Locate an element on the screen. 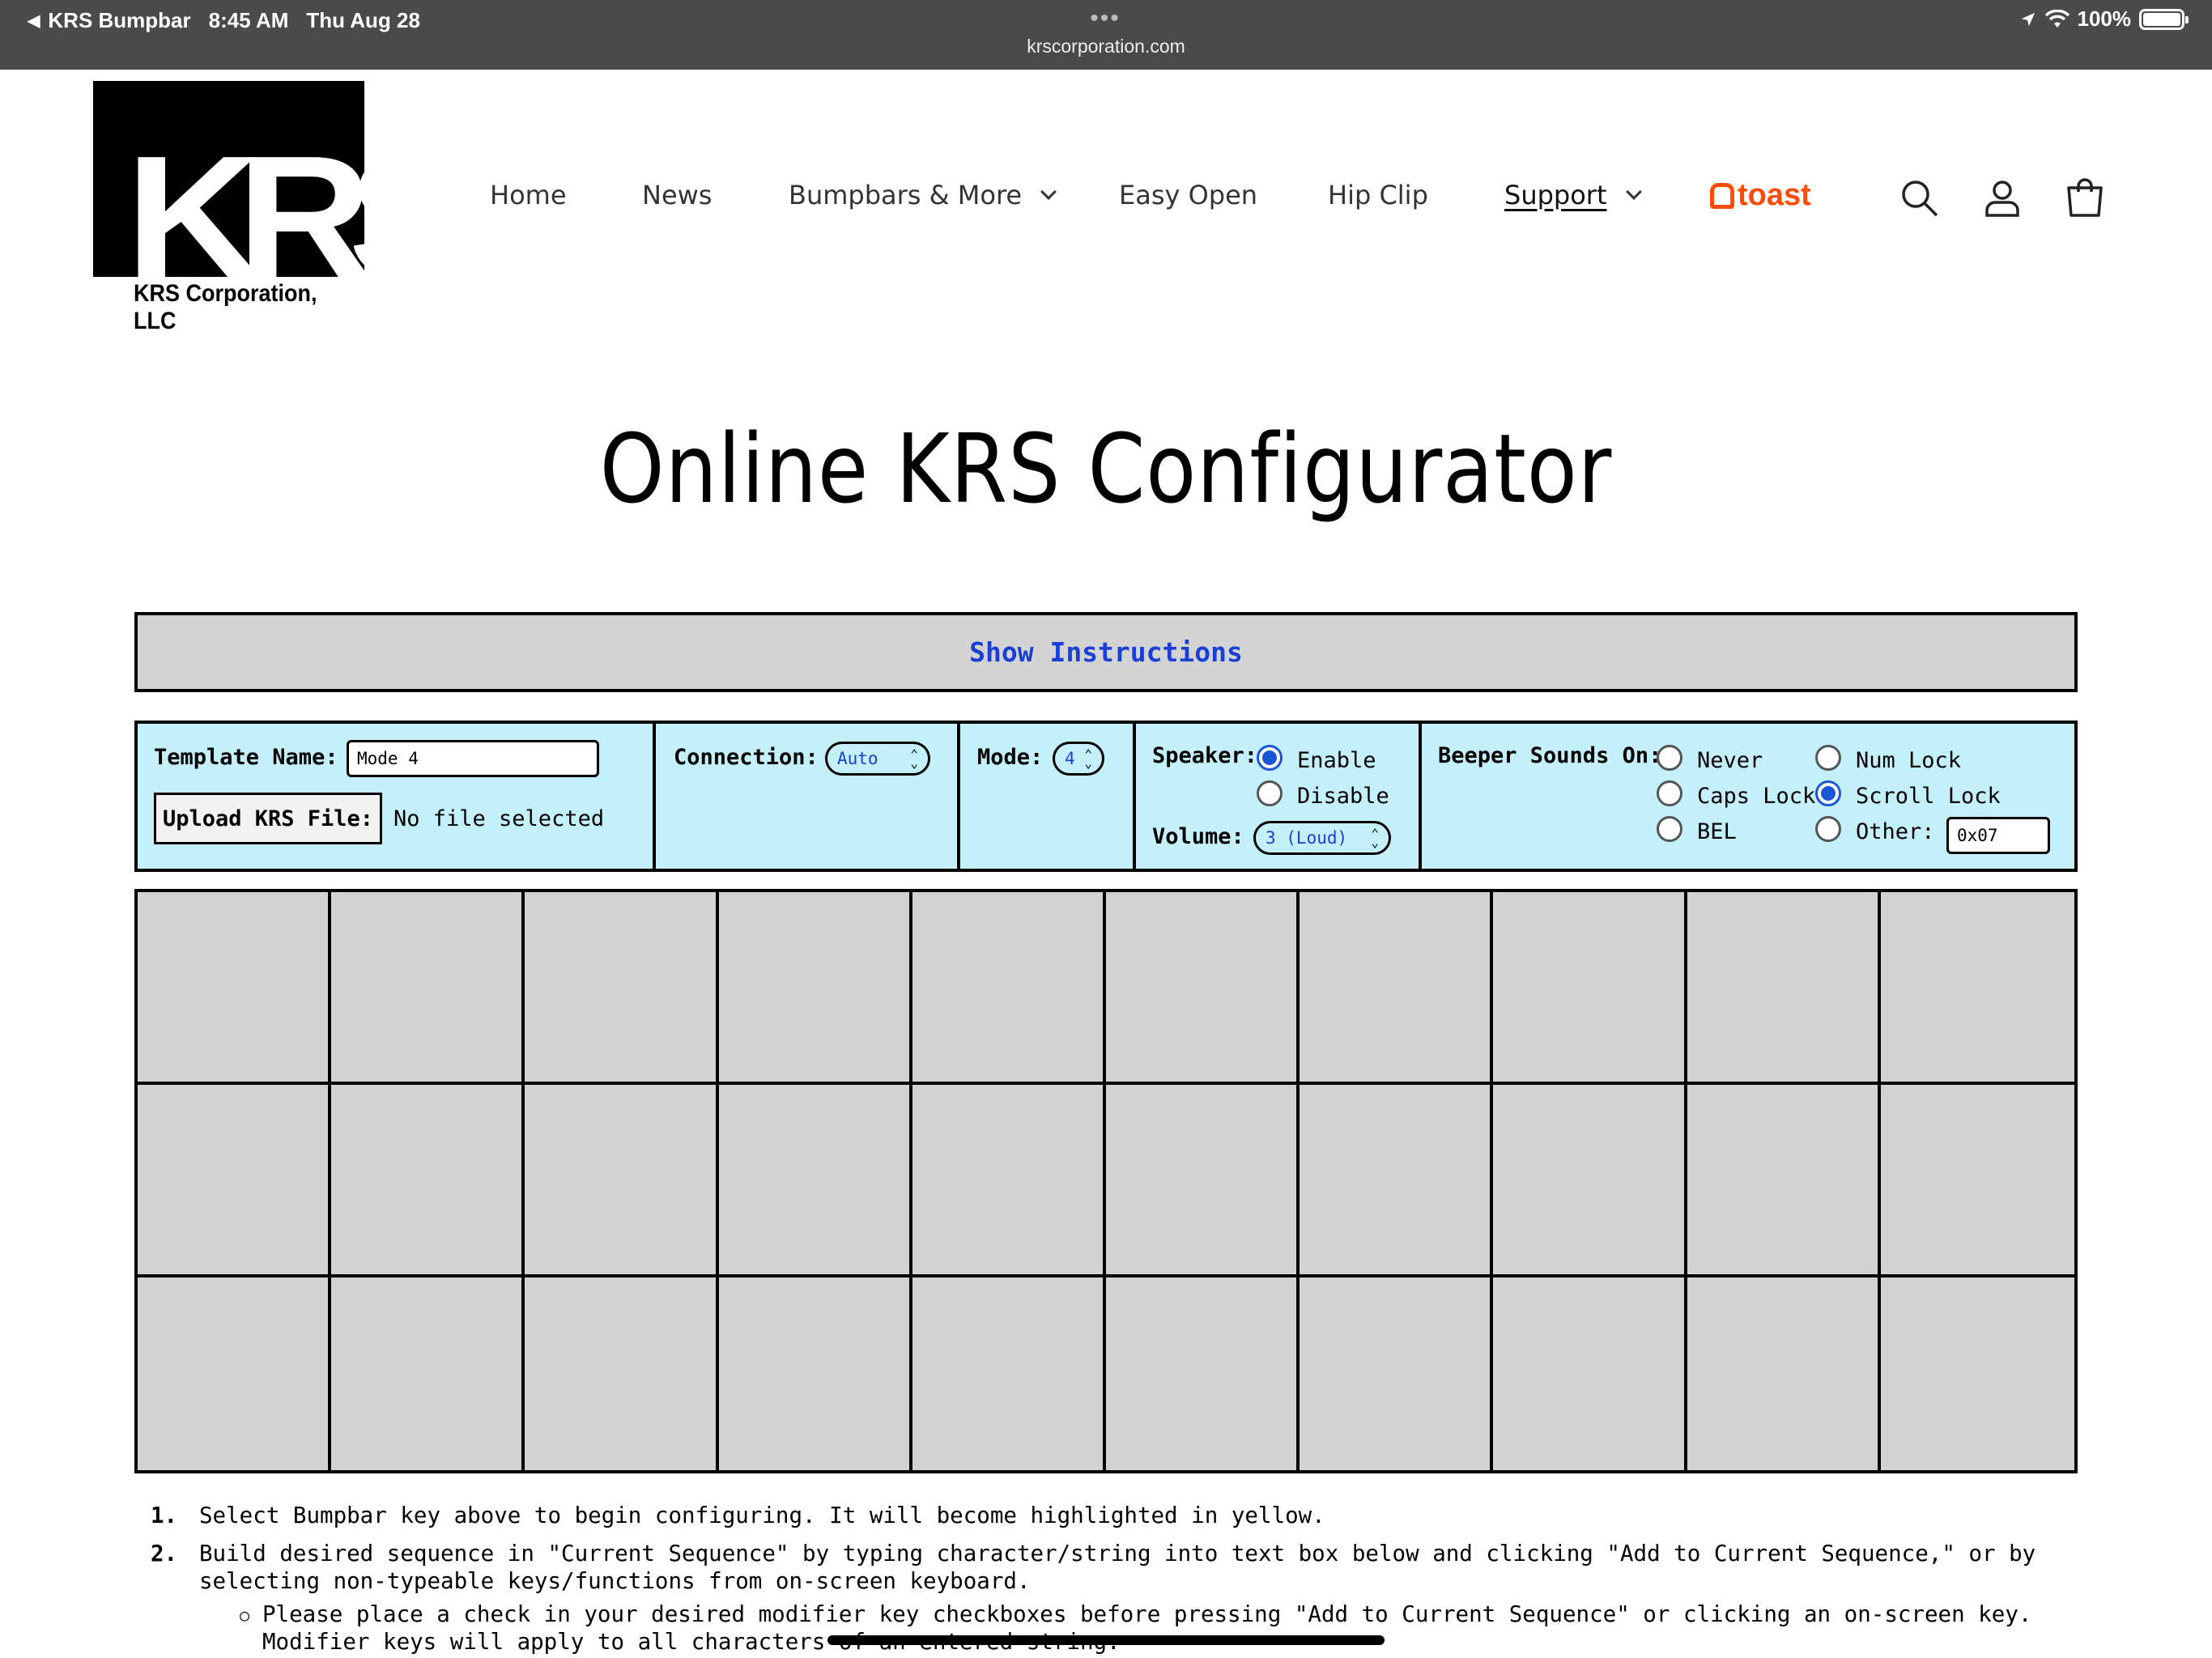  bumpbar-key-r3-c7 is located at coordinates (1397, 1374).